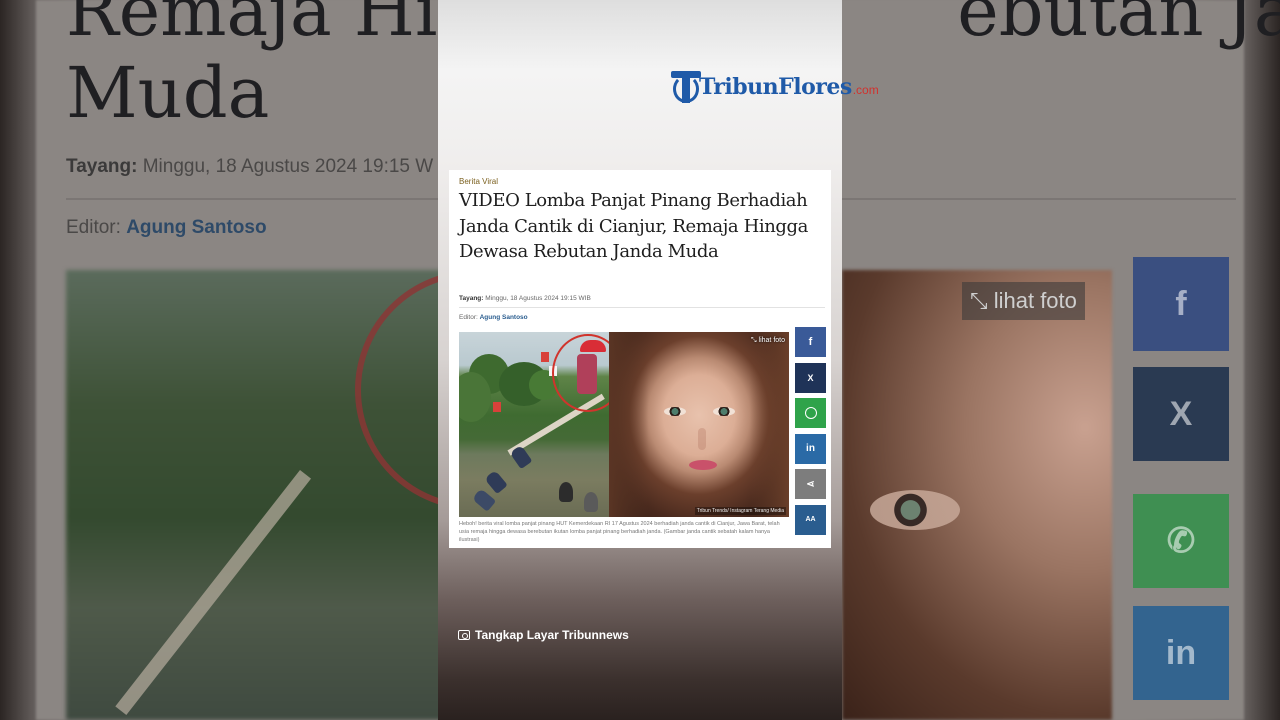  I want to click on linkedin-icon: in, so click(810, 448).